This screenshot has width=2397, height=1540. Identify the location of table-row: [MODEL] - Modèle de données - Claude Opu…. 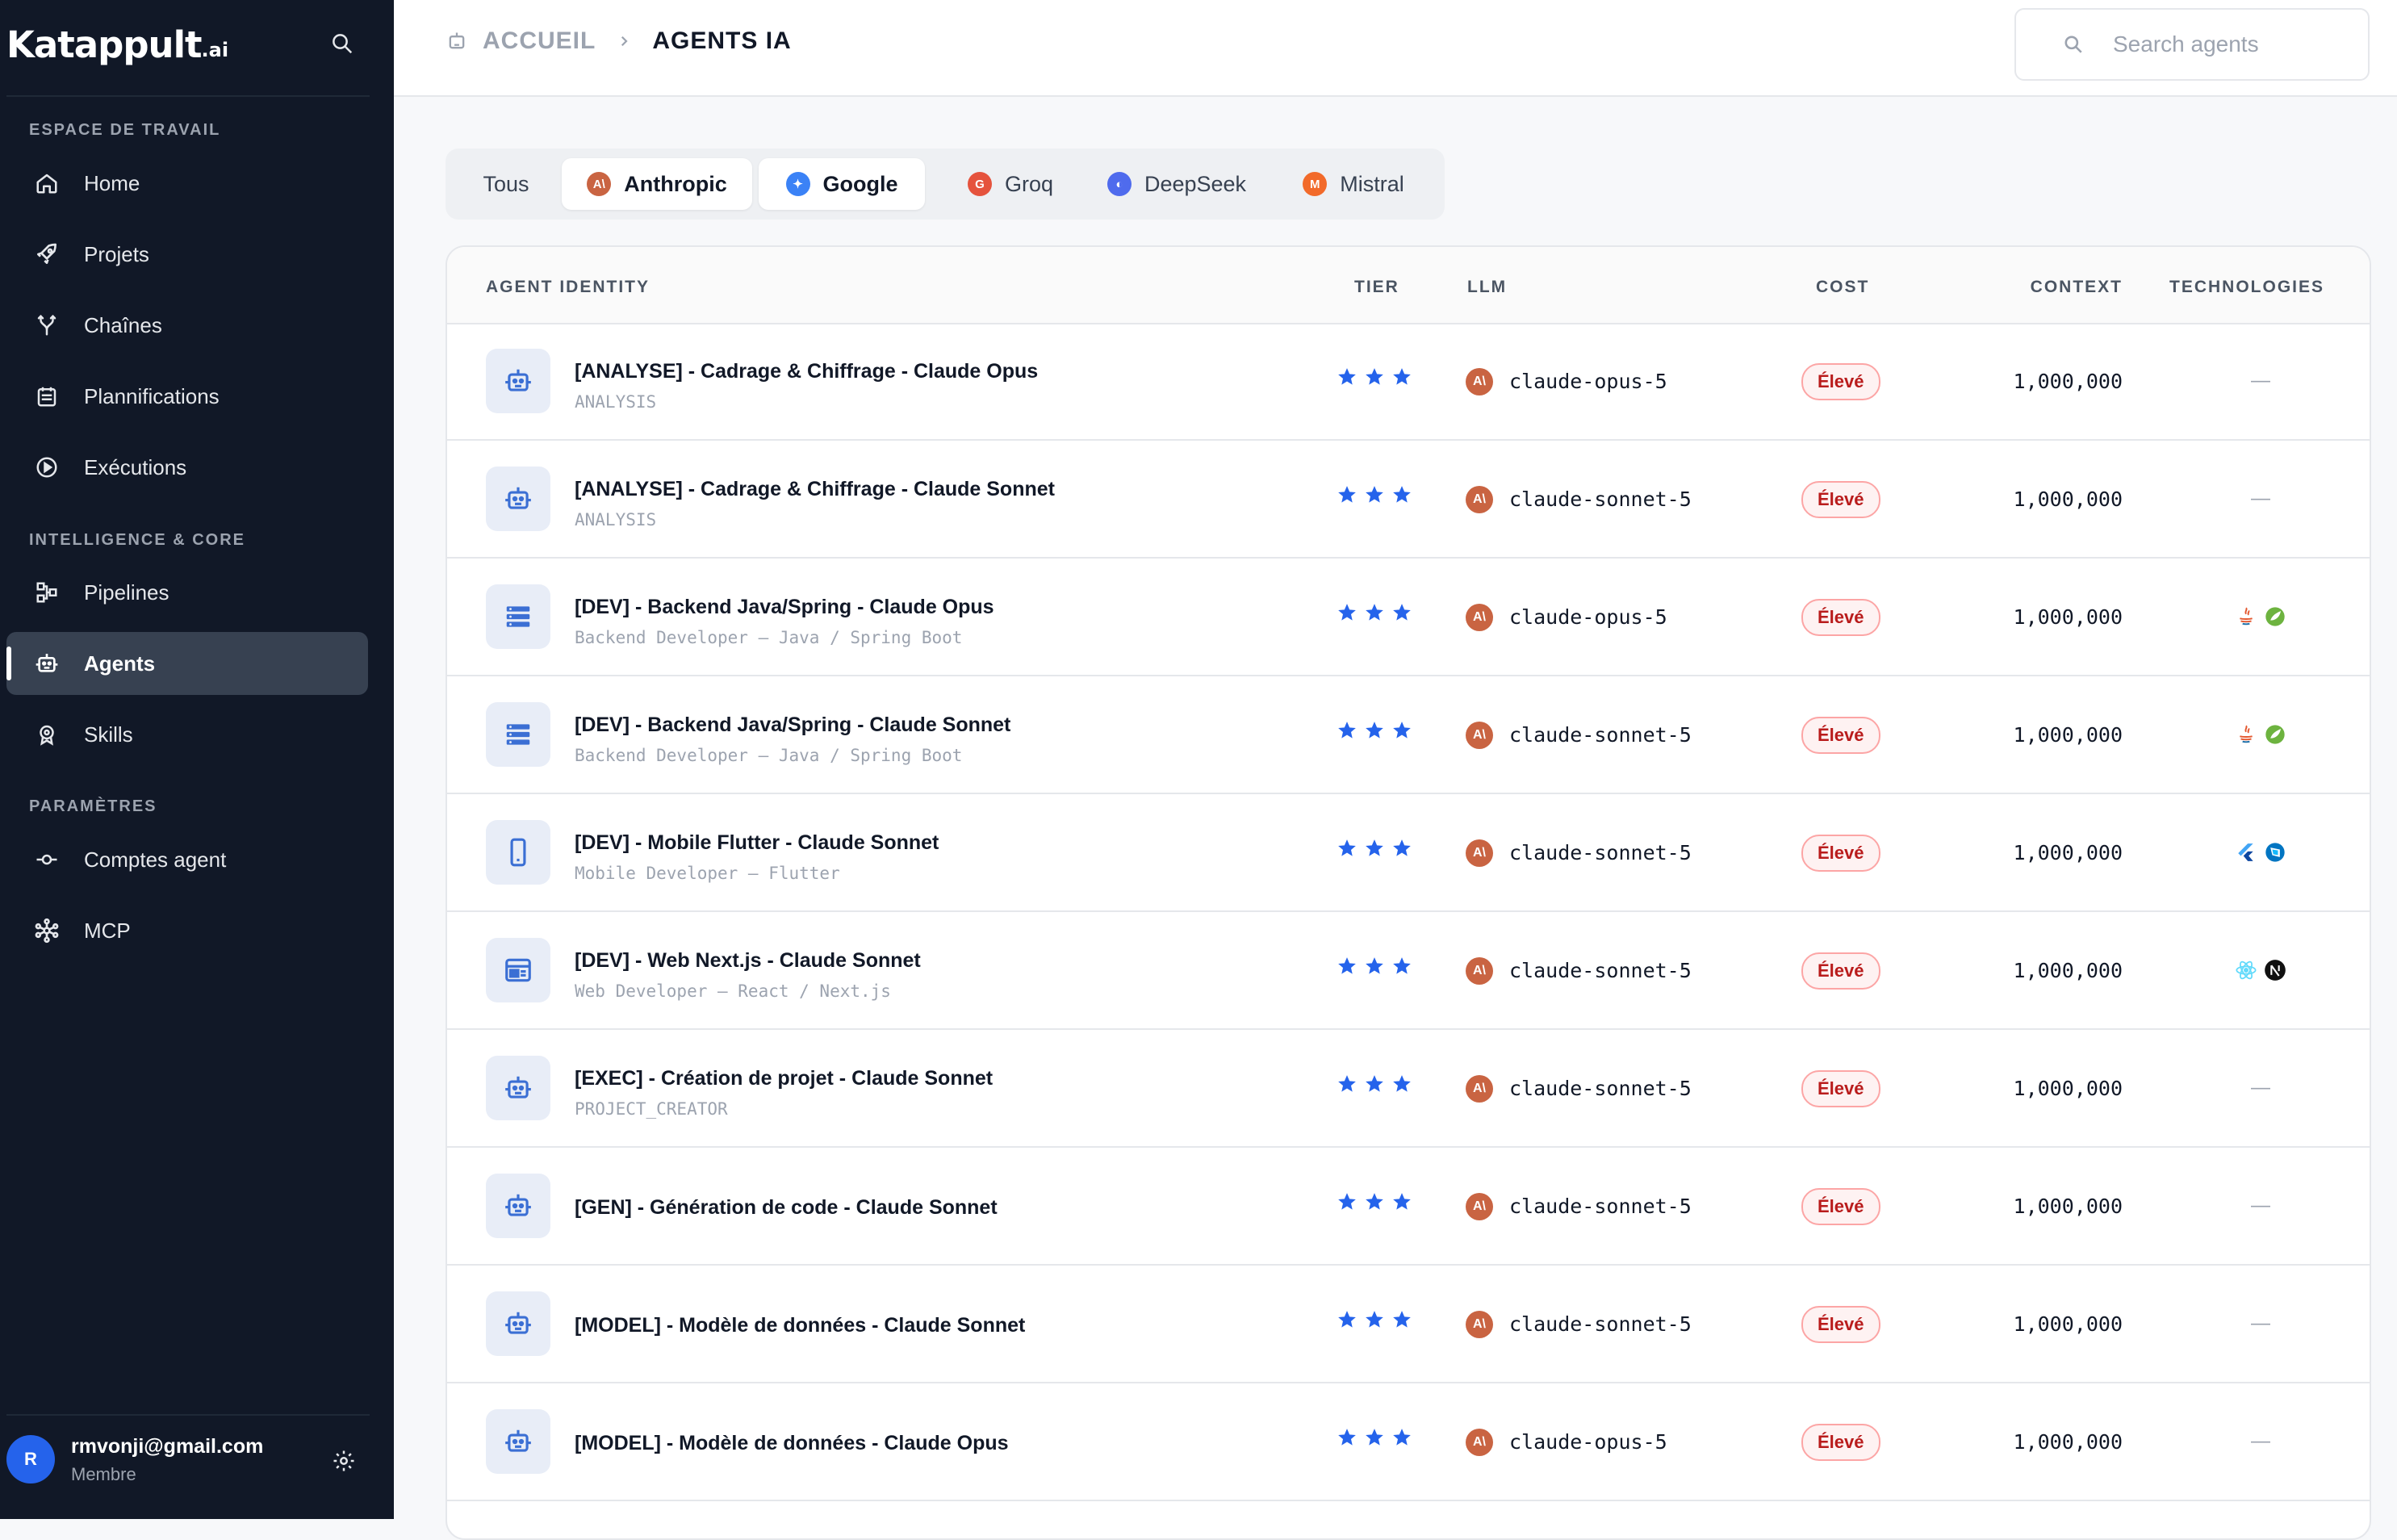
(1408, 1442).